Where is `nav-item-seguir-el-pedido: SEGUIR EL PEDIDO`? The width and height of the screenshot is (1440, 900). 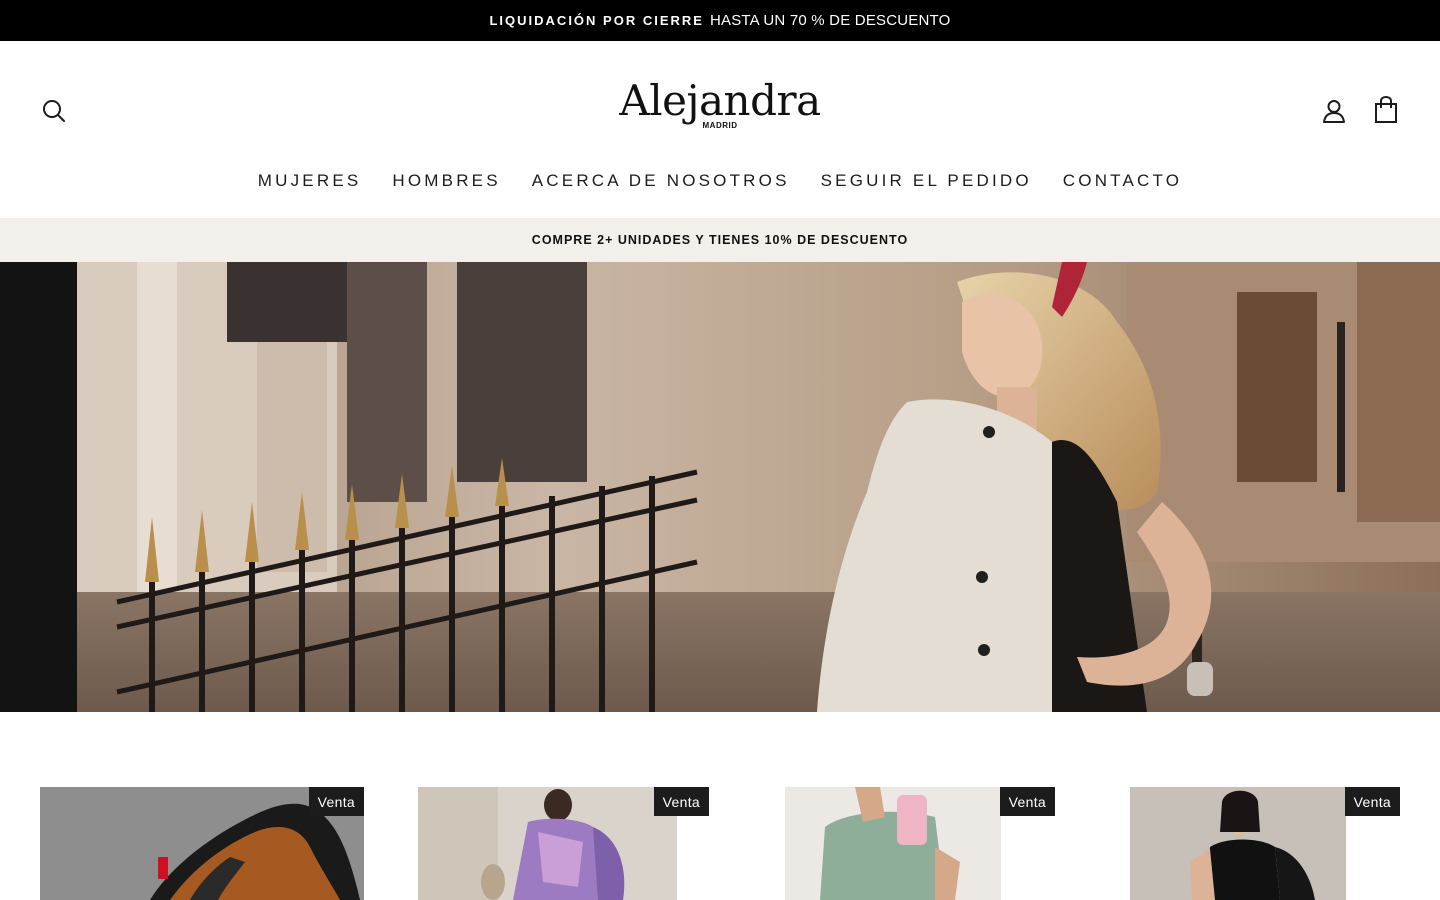 nav-item-seguir-el-pedido: SEGUIR EL PEDIDO is located at coordinates (926, 181).